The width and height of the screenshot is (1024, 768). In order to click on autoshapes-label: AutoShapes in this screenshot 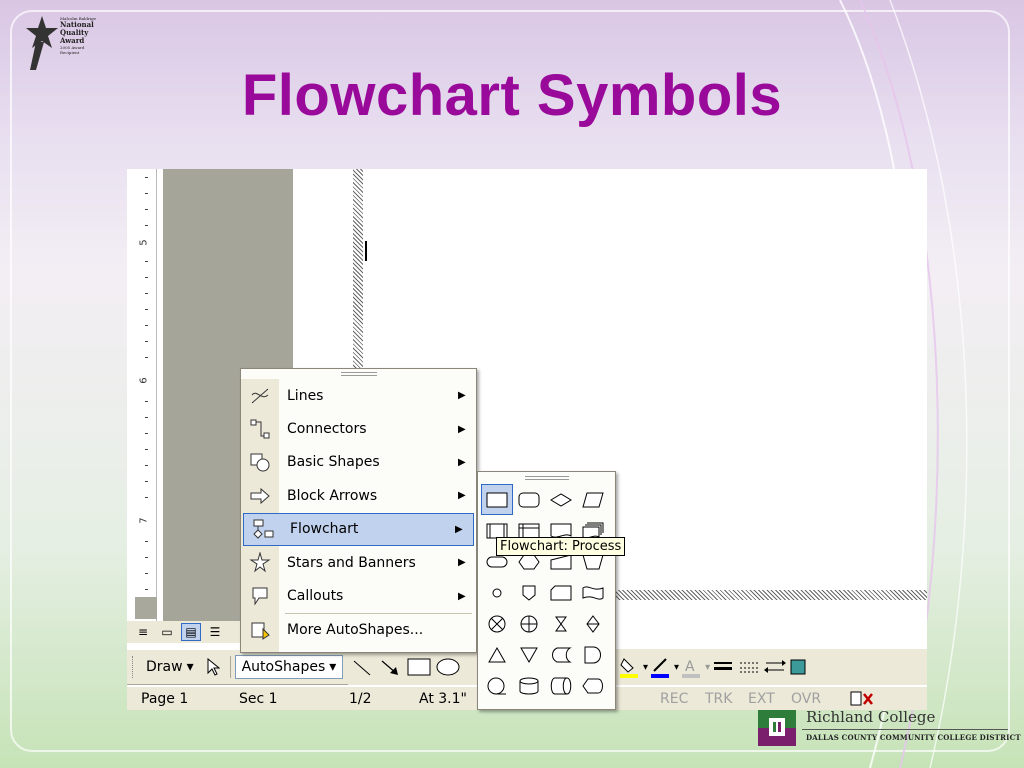, I will do `click(283, 667)`.